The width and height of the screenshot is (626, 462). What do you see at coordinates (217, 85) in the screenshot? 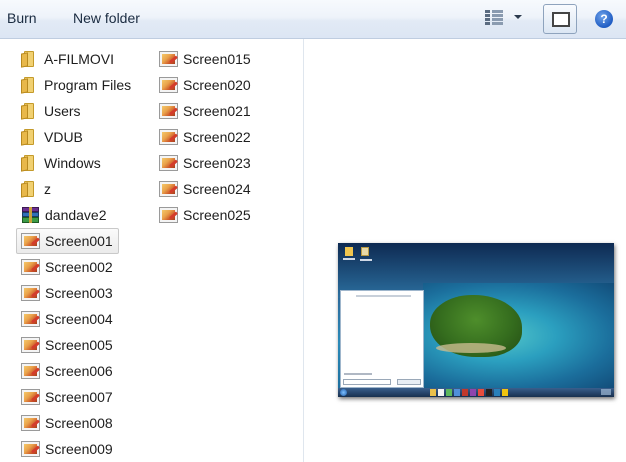
I see `item-label: Screen020` at bounding box center [217, 85].